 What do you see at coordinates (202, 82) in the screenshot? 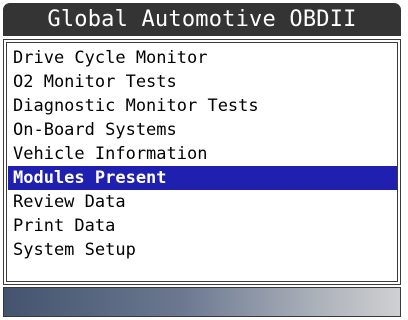
I see `menu-item-o2-monitor-tests: O2 Monitor Tests` at bounding box center [202, 82].